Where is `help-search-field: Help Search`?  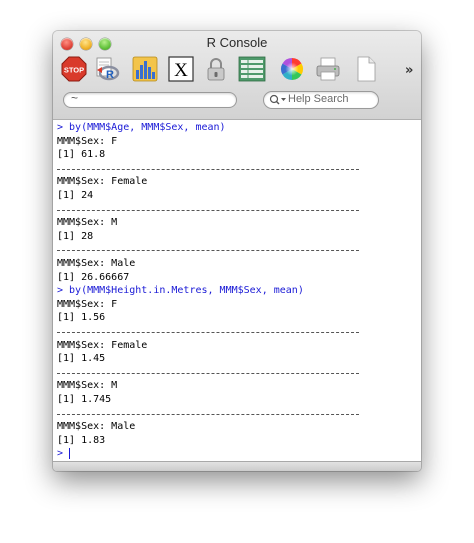
help-search-field: Help Search is located at coordinates (321, 100).